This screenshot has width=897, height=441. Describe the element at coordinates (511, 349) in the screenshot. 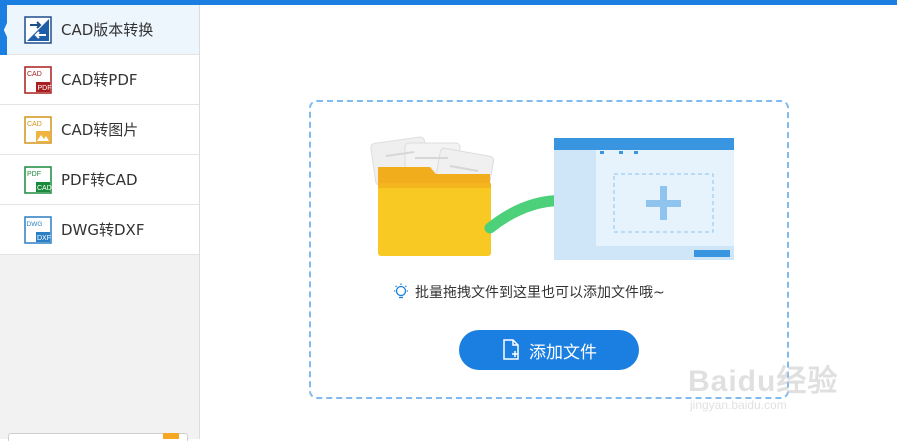

I see `add-file-icon` at that location.